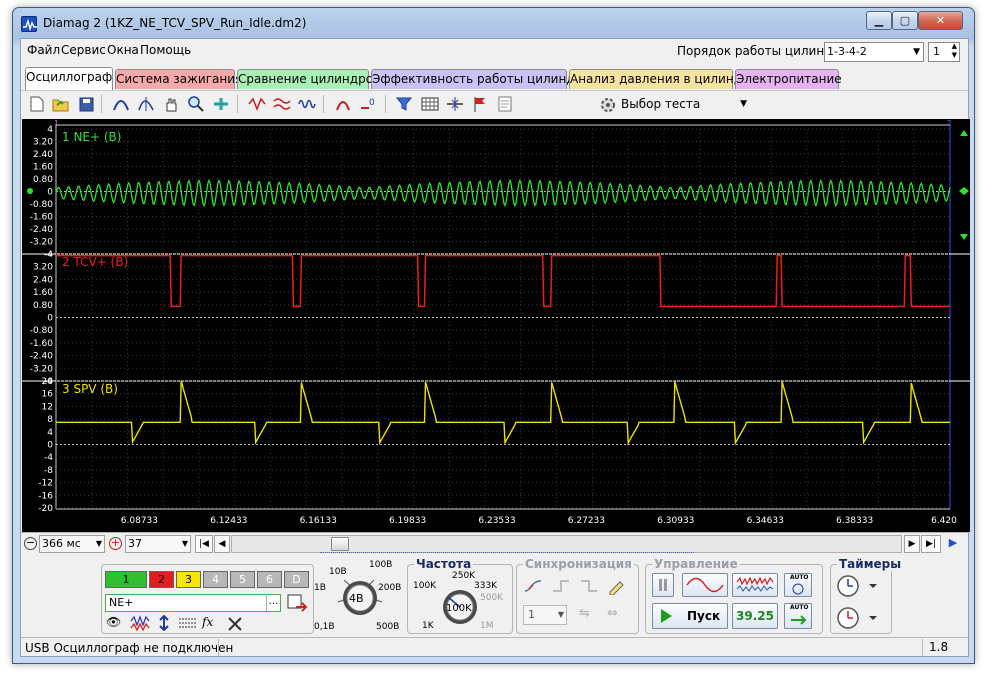 The image size is (993, 685). Describe the element at coordinates (69, 78) in the screenshot. I see `tab-oscilloscope: Осциллограф` at that location.